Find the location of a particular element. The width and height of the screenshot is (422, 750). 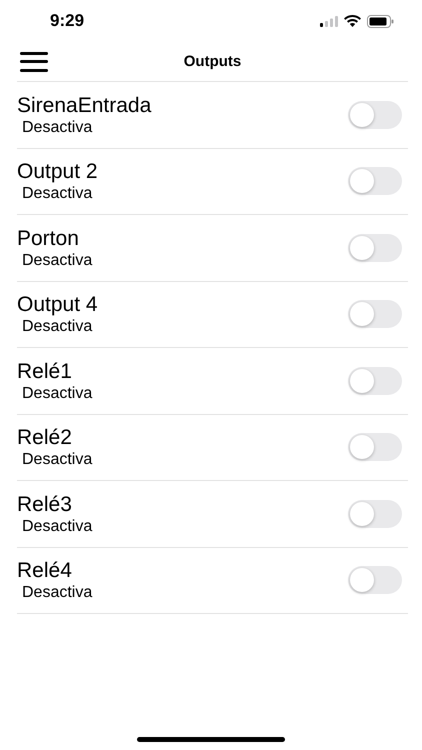

output-name: Output 4 is located at coordinates (57, 305).